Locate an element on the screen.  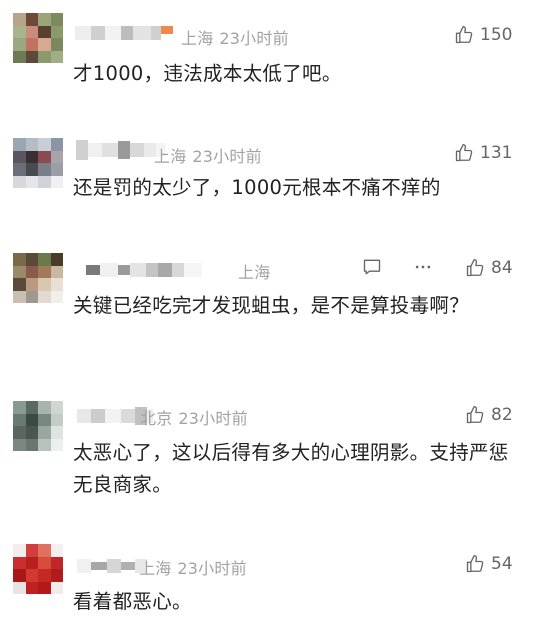
like-count: 54 is located at coordinates (502, 564).